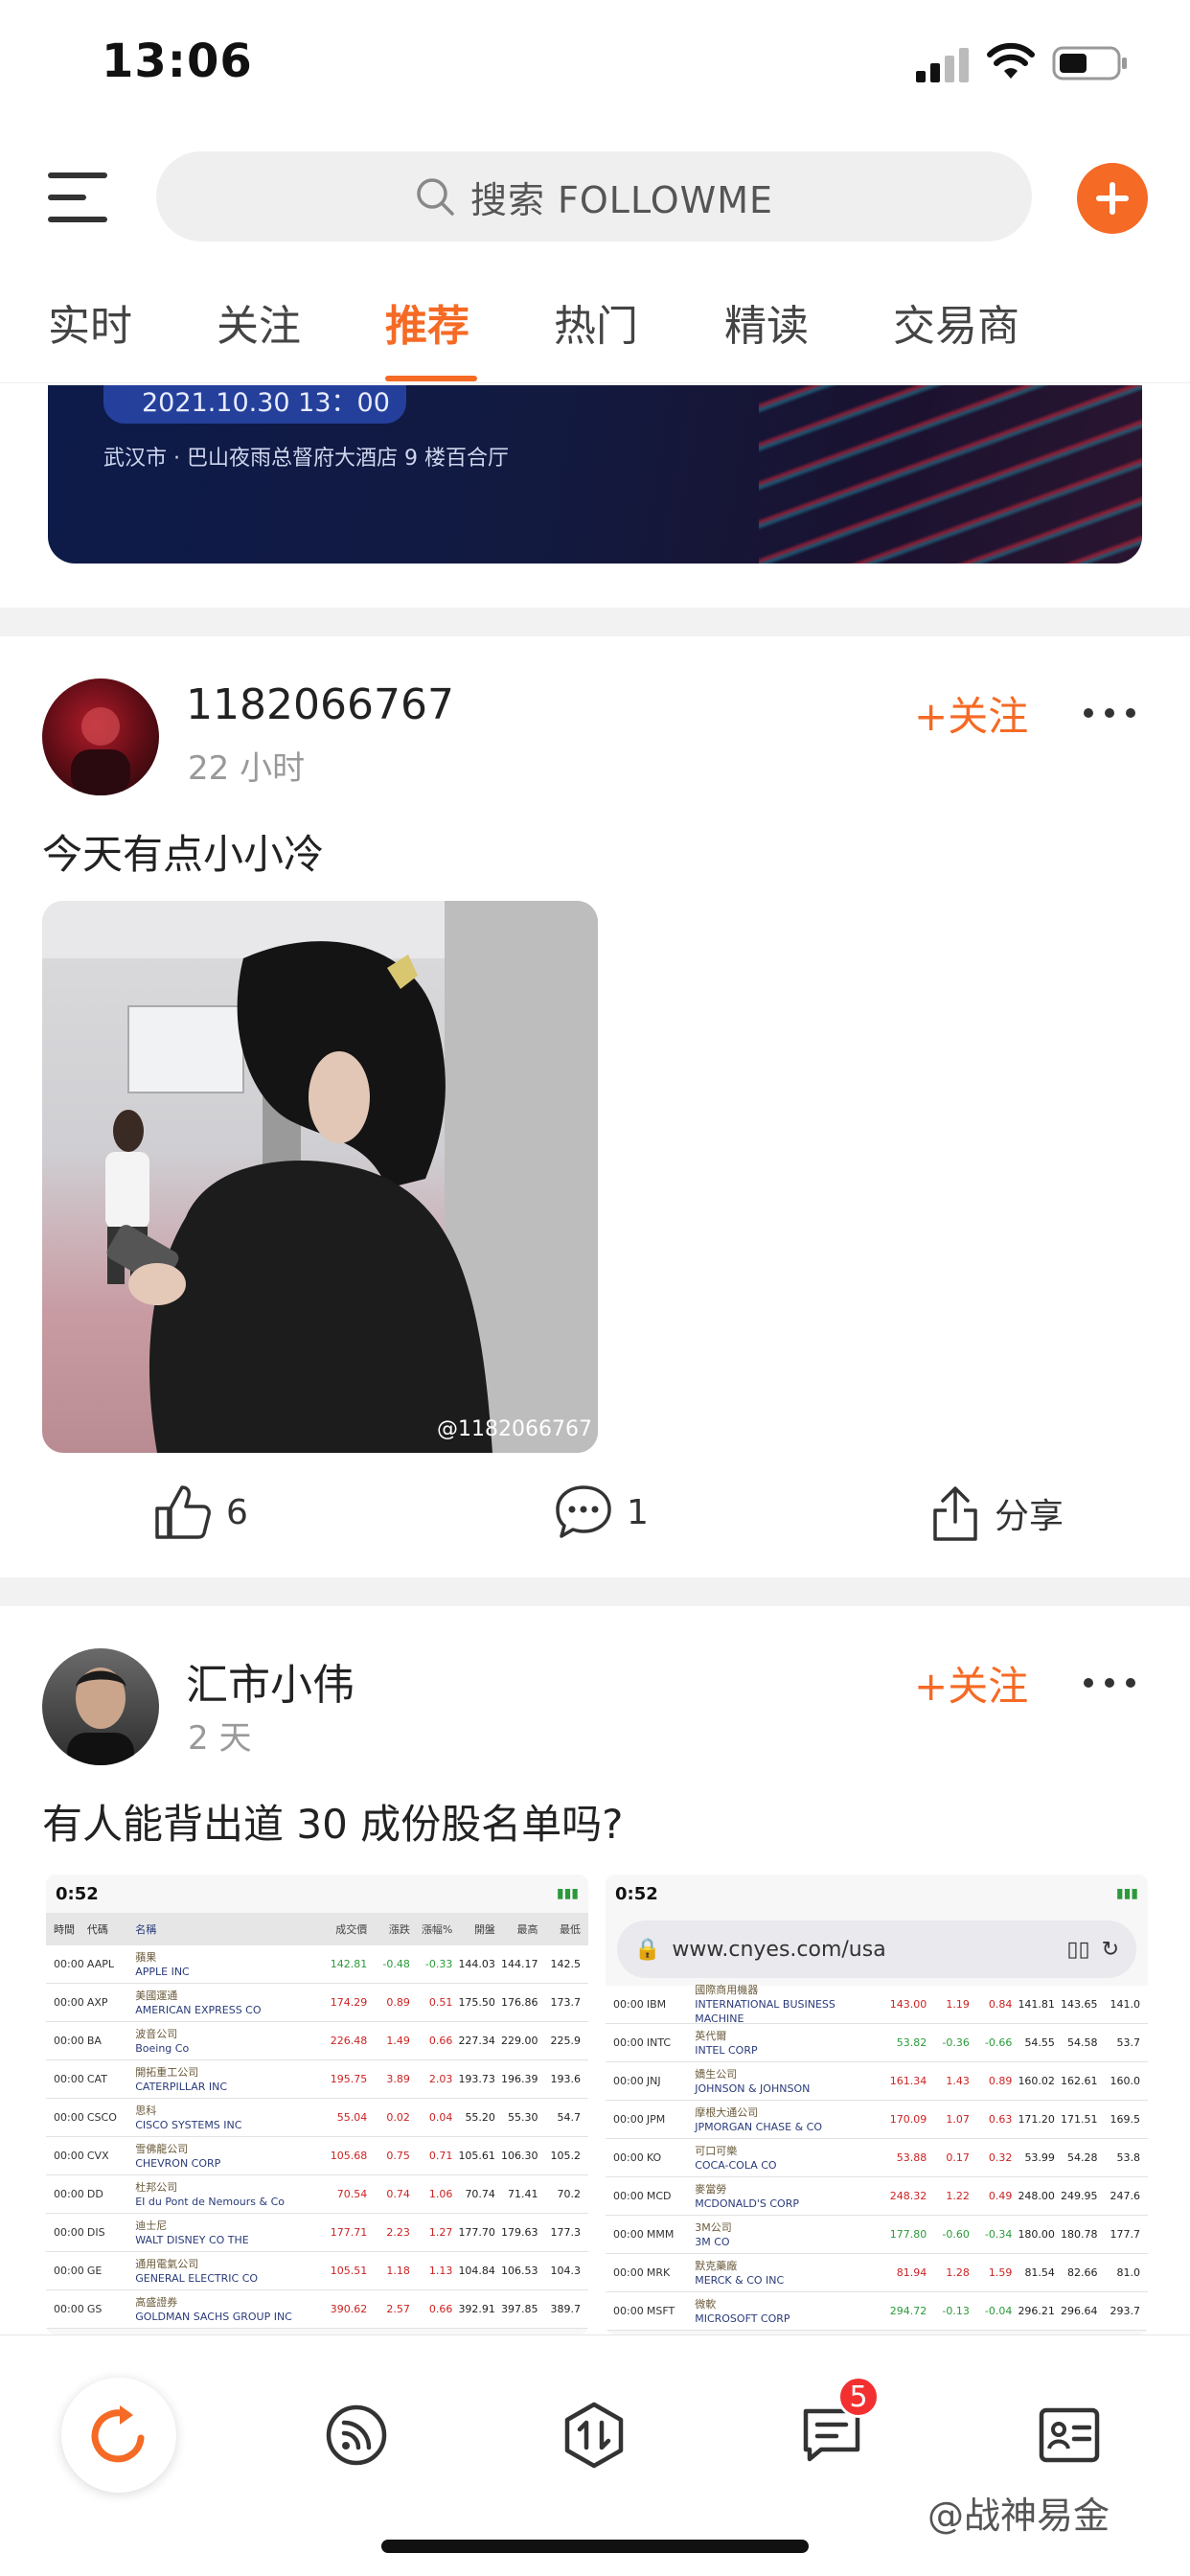  What do you see at coordinates (727, 2050) in the screenshot?
I see `row-company-en: INTEL CORP` at bounding box center [727, 2050].